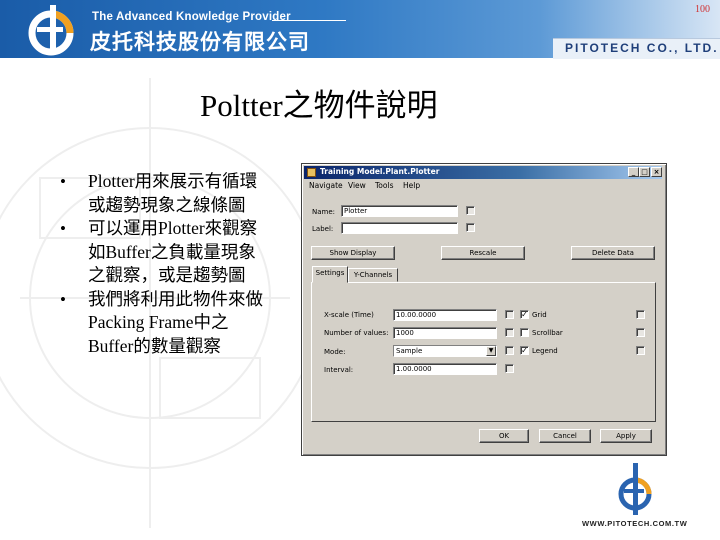  What do you see at coordinates (411, 185) in the screenshot?
I see `menu-help: Help` at bounding box center [411, 185].